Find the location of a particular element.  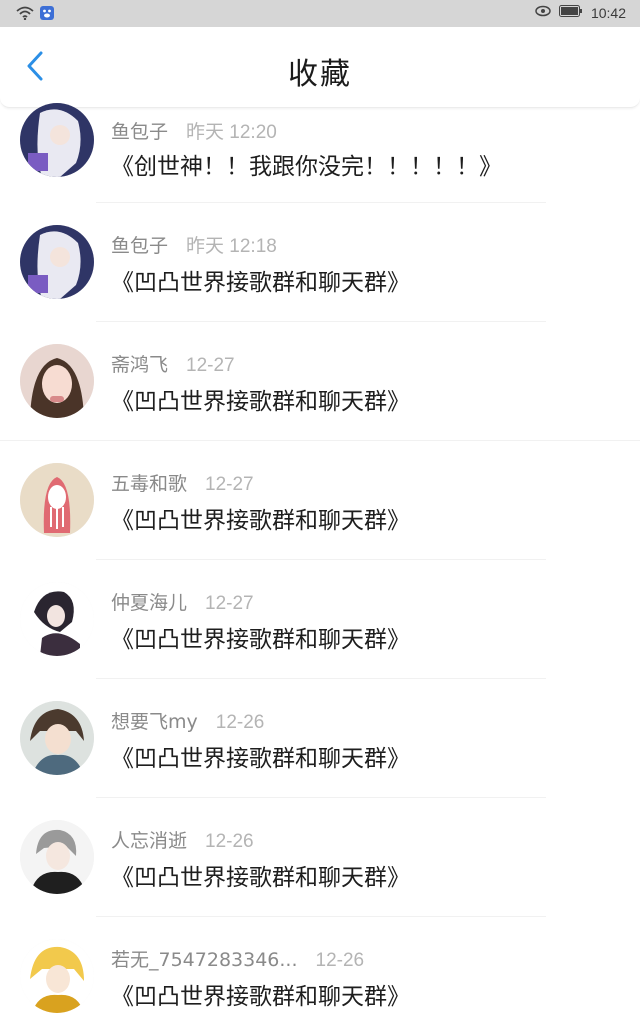

item-header: 人忘消逝 12-26 is located at coordinates (182, 839).